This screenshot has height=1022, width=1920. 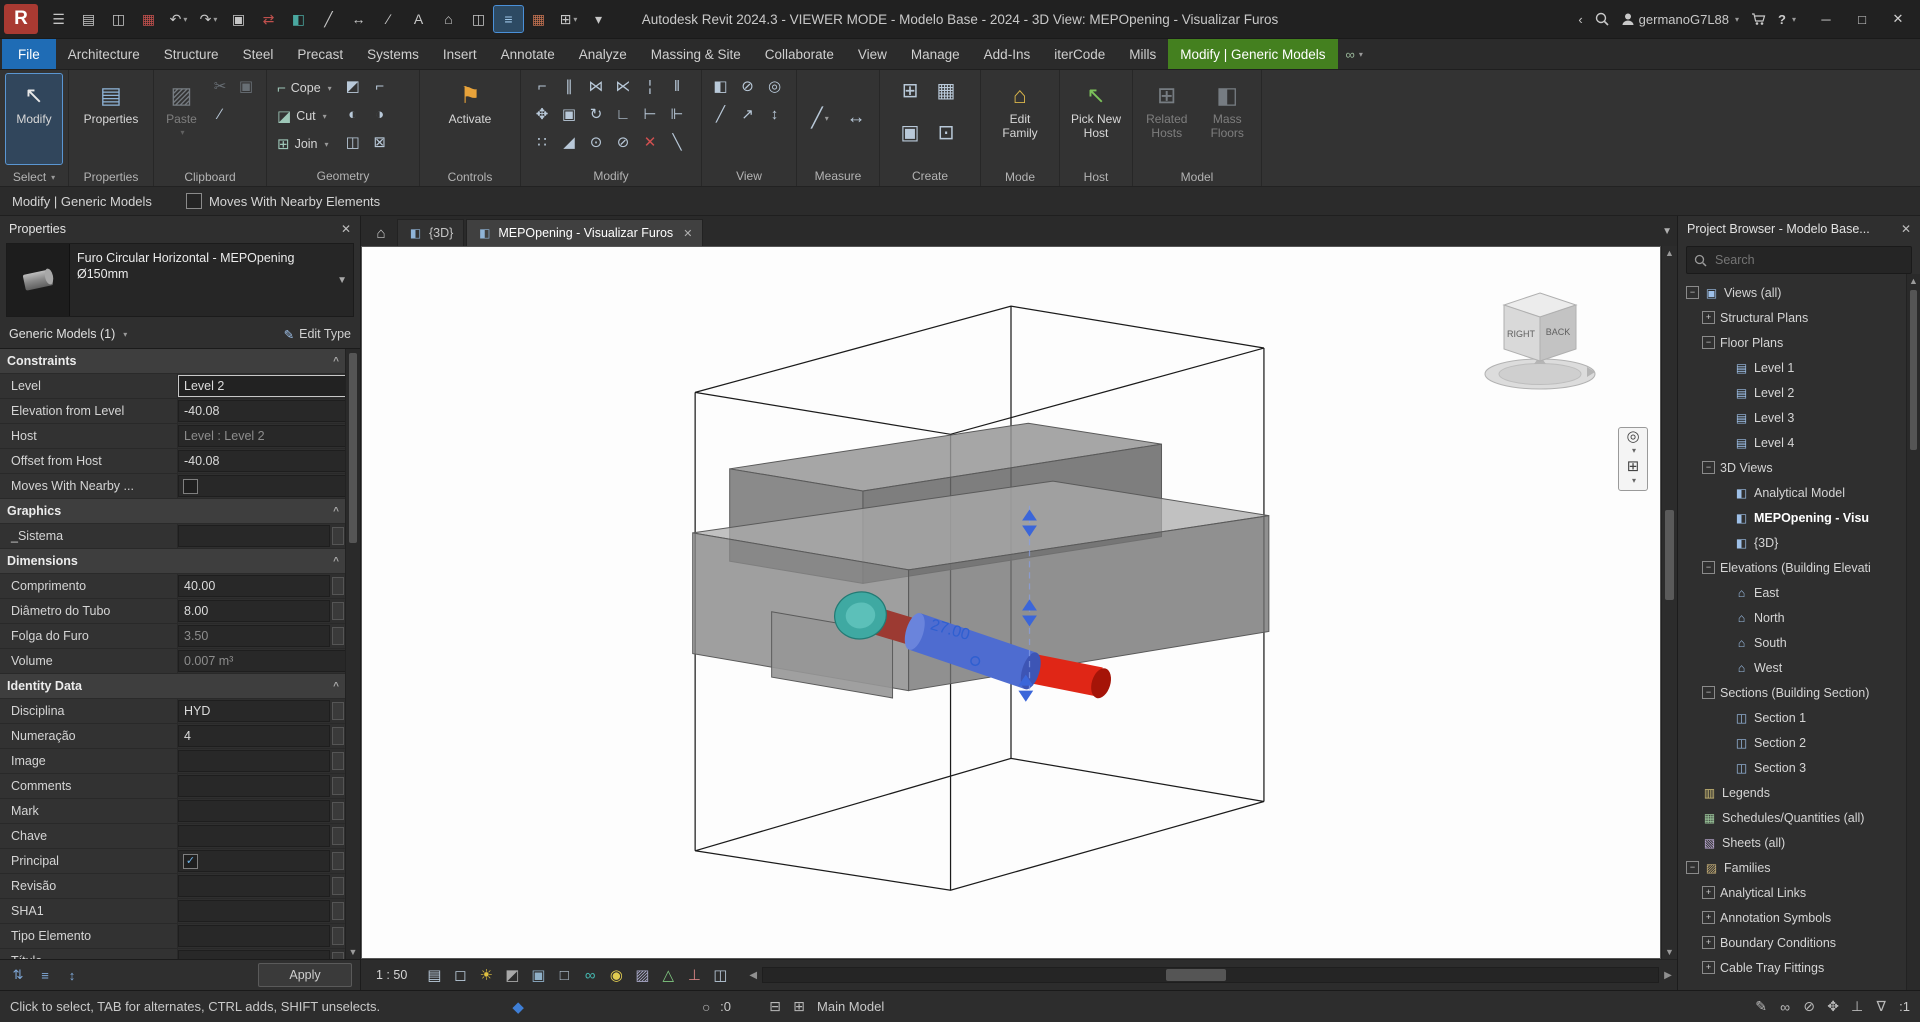 What do you see at coordinates (1079, 54) in the screenshot?
I see `ribbon-tab-itercode: iterCode` at bounding box center [1079, 54].